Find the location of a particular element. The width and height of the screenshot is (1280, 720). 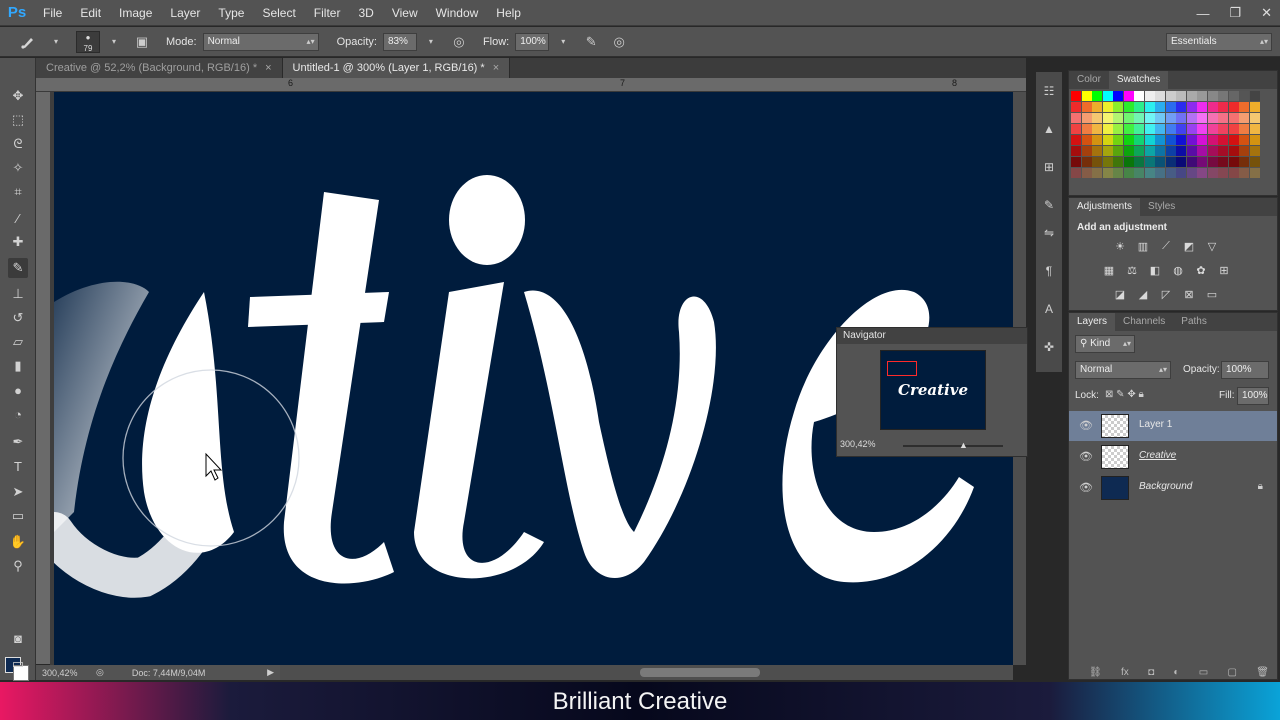

pen-tool-icon: ✒ is located at coordinates (18, 442).